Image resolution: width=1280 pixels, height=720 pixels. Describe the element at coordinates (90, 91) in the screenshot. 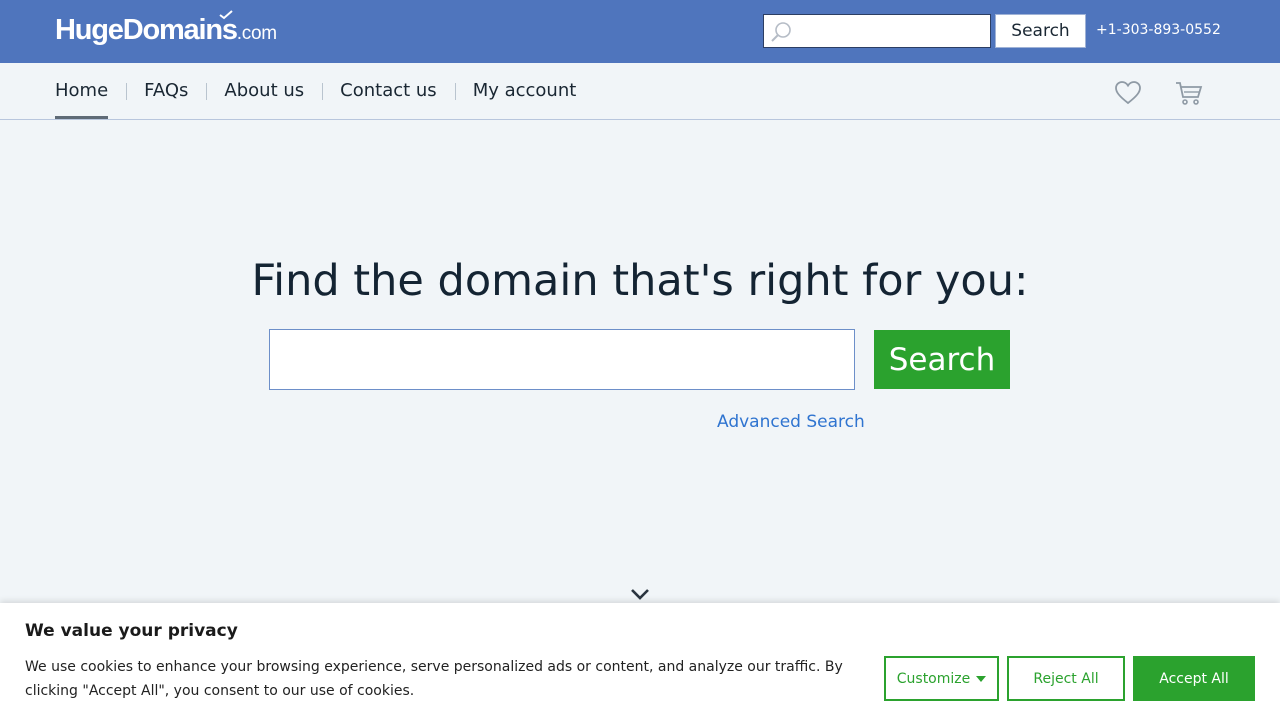

I see `nav-item-home: Home` at that location.